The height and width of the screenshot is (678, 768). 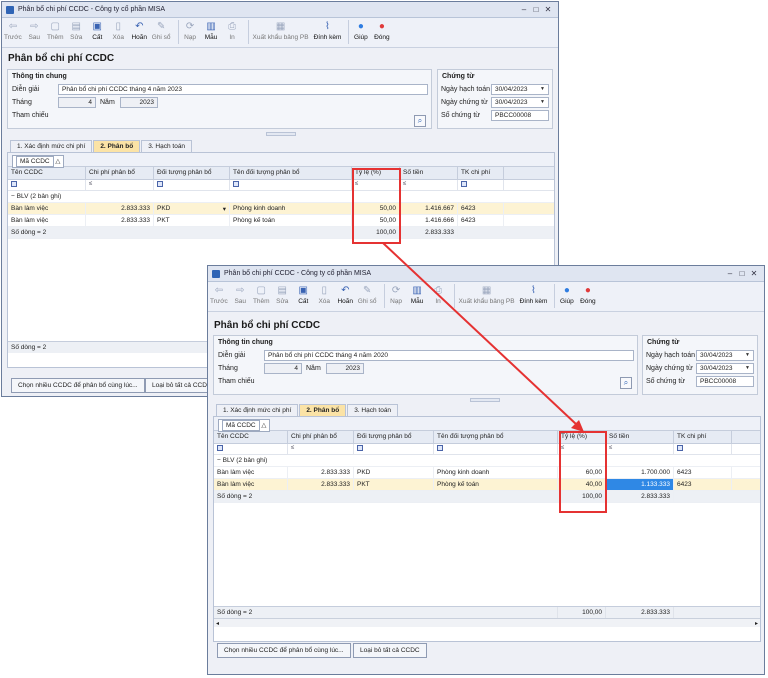 I want to click on horizontal-scrollbar: ◂ ▸, so click(x=487, y=622).